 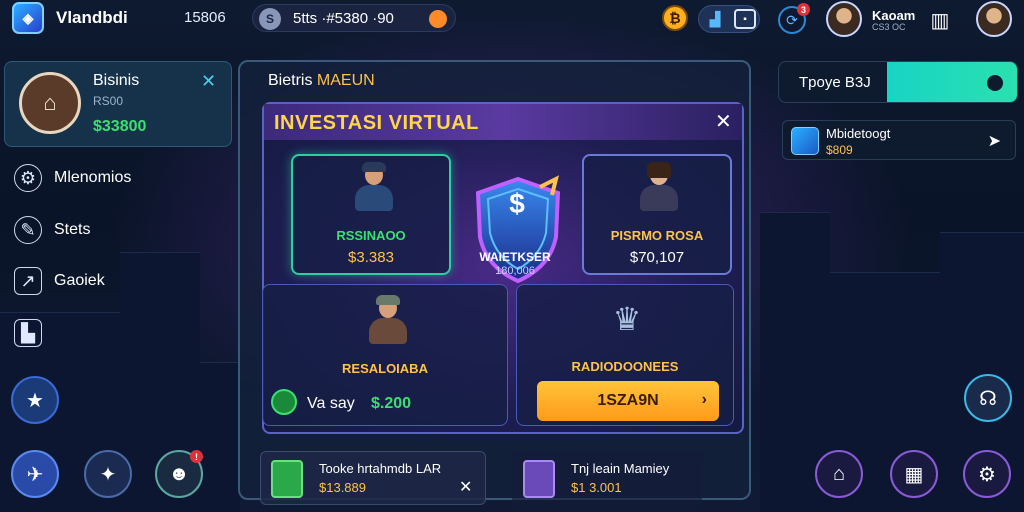 What do you see at coordinates (371, 214) in the screenshot?
I see `invest-card-1: RSSINAOO $3.383` at bounding box center [371, 214].